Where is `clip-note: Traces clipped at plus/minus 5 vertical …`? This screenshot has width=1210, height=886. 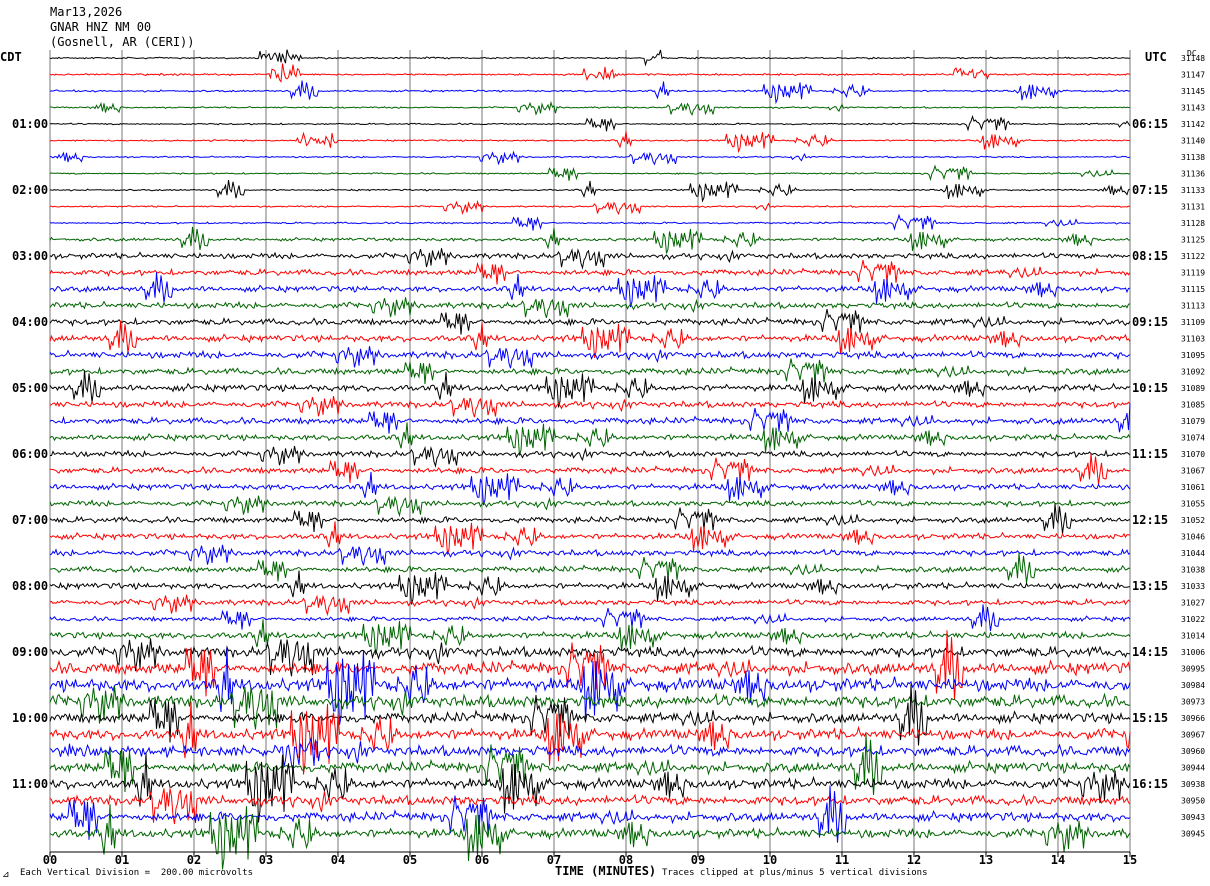 clip-note: Traces clipped at plus/minus 5 vertical … is located at coordinates (795, 873).